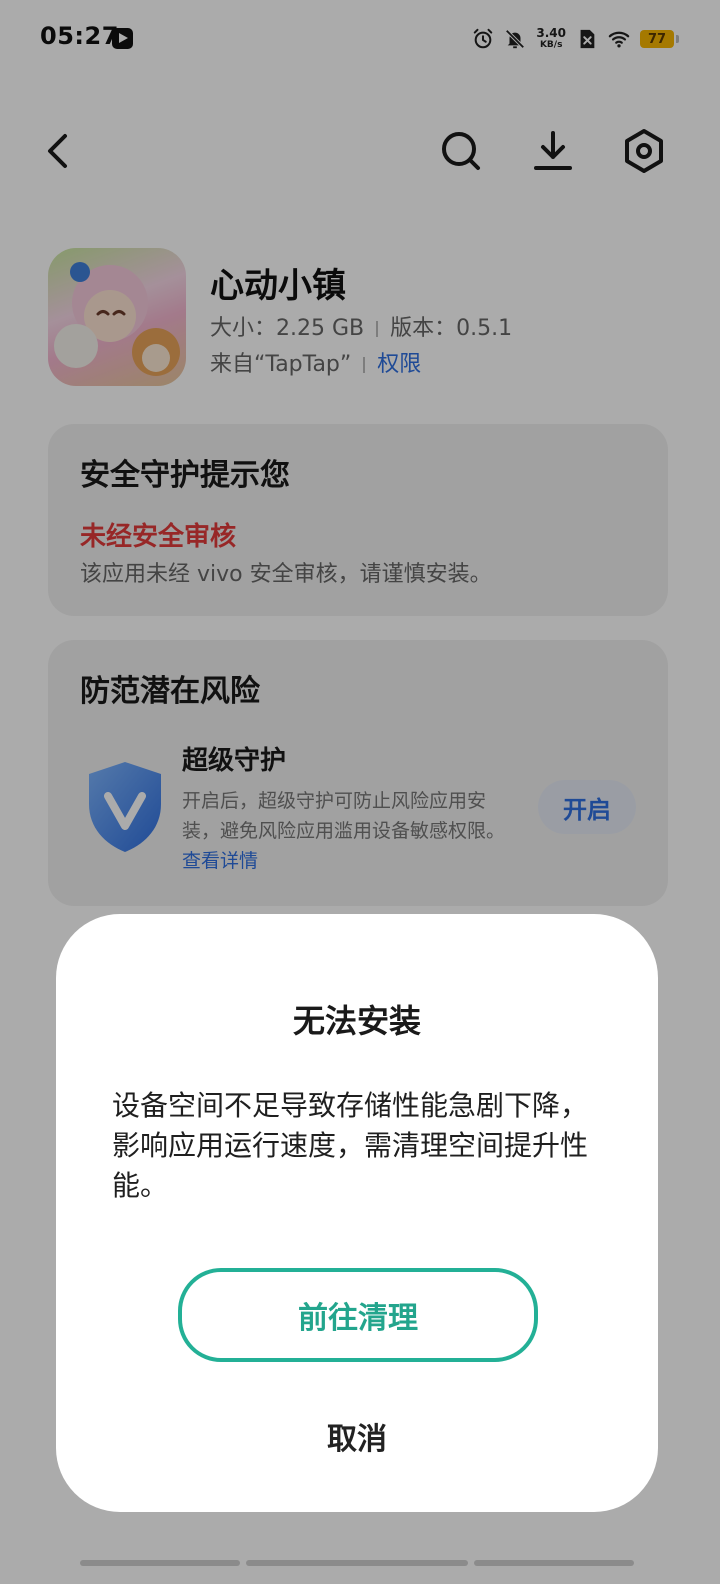 Image resolution: width=720 pixels, height=1584 pixels. What do you see at coordinates (358, 1315) in the screenshot?
I see `go-clean-button: 前往清理` at bounding box center [358, 1315].